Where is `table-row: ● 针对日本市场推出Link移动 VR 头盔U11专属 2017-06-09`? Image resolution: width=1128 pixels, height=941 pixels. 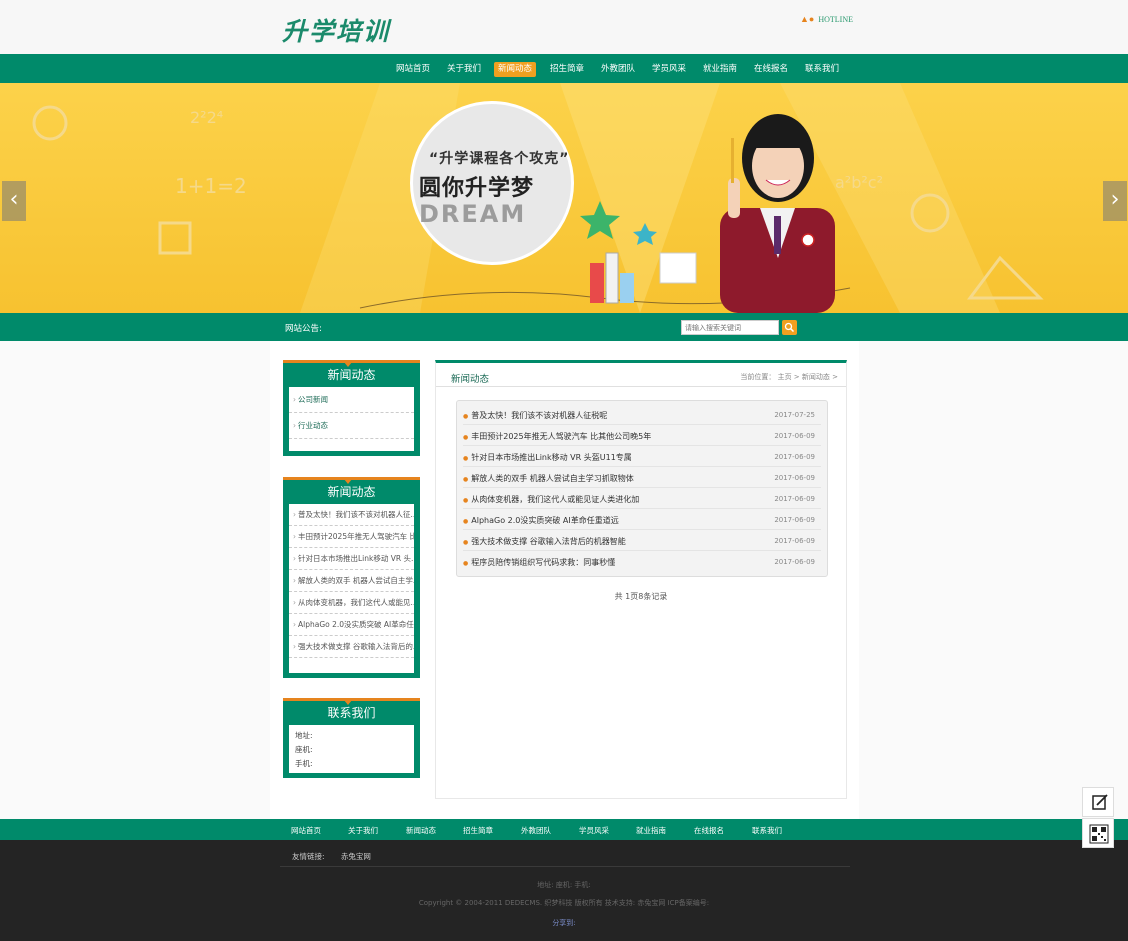
table-row: ● 针对日本市场推出Link移动 VR 头盔U11专属 2017-06-09 is located at coordinates (642, 456).